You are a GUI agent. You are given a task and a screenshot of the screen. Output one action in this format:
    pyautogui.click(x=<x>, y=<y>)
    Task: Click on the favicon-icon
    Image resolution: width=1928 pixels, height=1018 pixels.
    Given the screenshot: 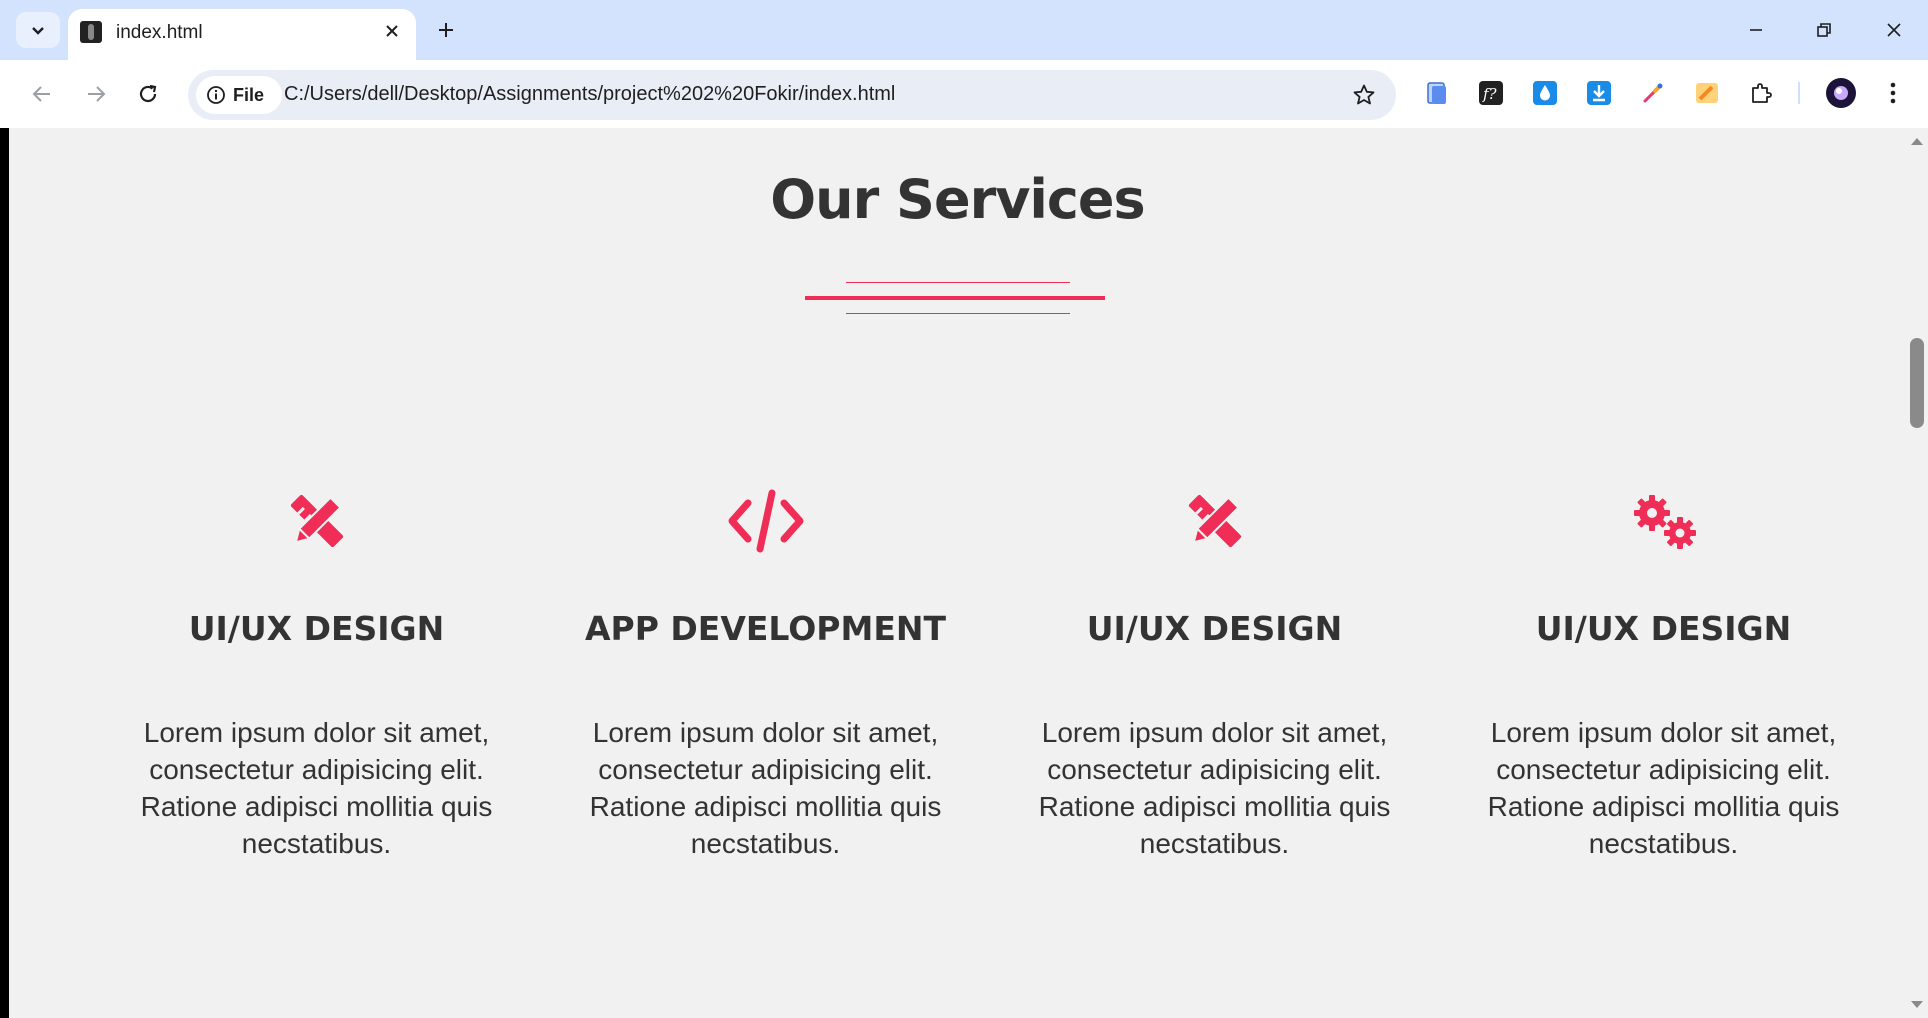 What is the action you would take?
    pyautogui.click(x=91, y=32)
    